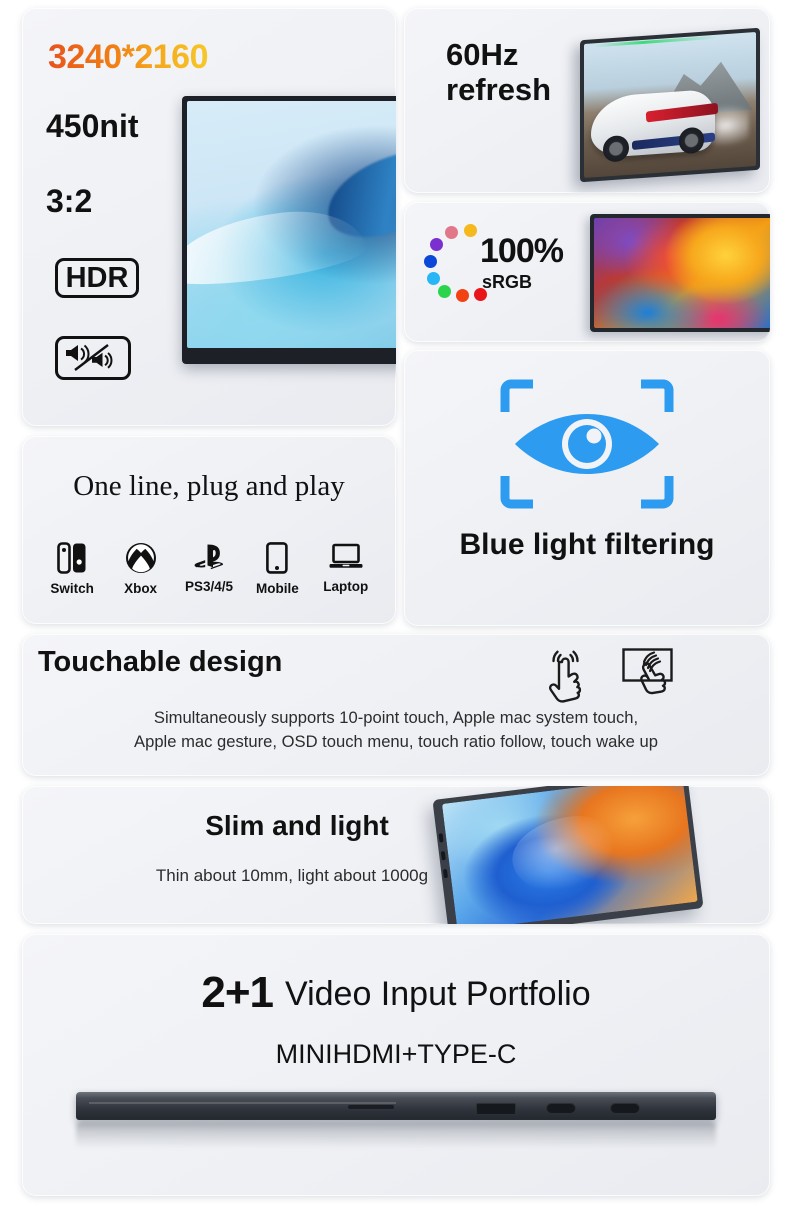  Describe the element at coordinates (277, 558) in the screenshot. I see `mobile-phone-icon` at that location.